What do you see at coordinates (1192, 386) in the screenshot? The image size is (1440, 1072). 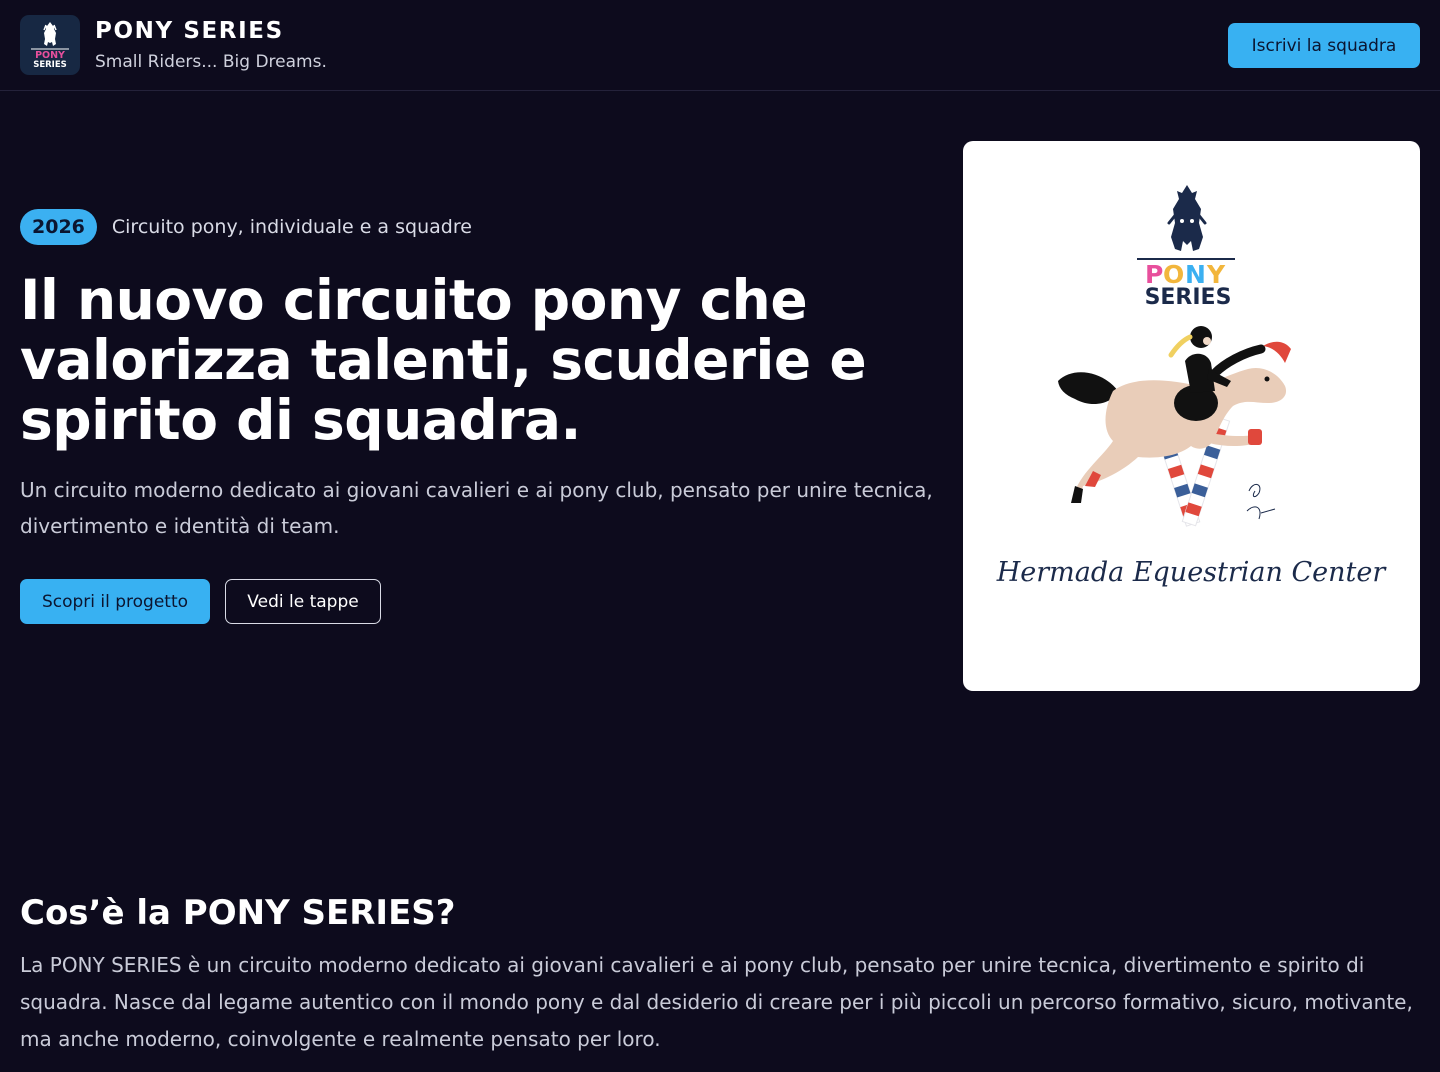 I see `pony-series-poster: P O N Y SERIES Hermada Equestrian Center` at bounding box center [1192, 386].